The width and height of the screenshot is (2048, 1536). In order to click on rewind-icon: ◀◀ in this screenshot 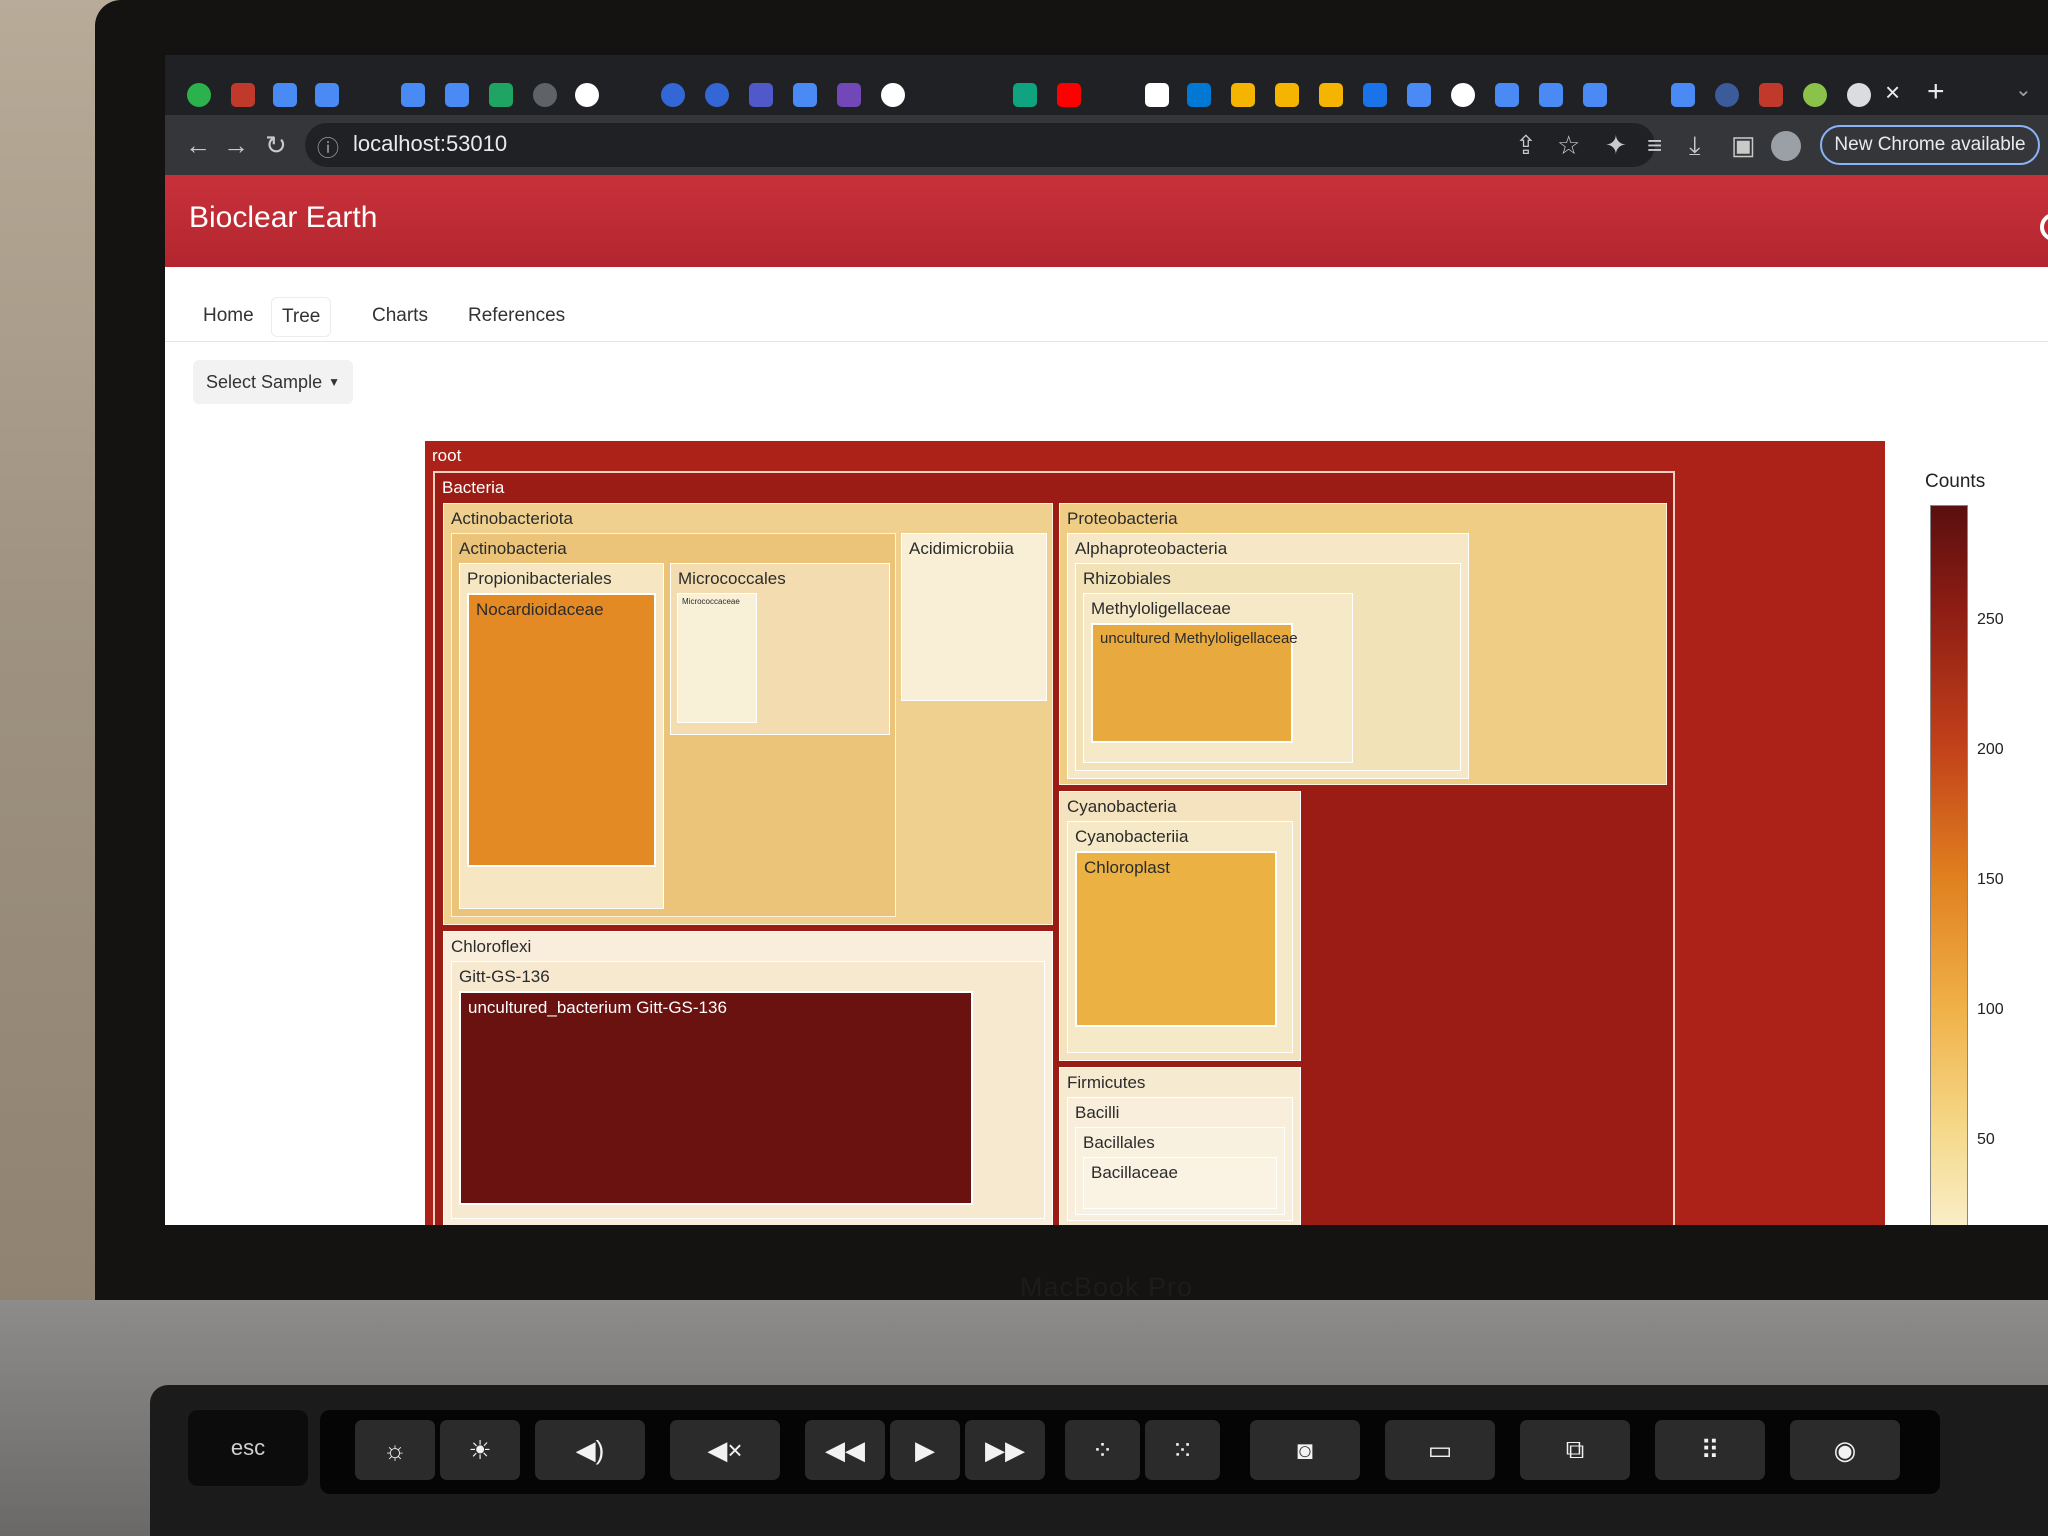, I will do `click(845, 1450)`.